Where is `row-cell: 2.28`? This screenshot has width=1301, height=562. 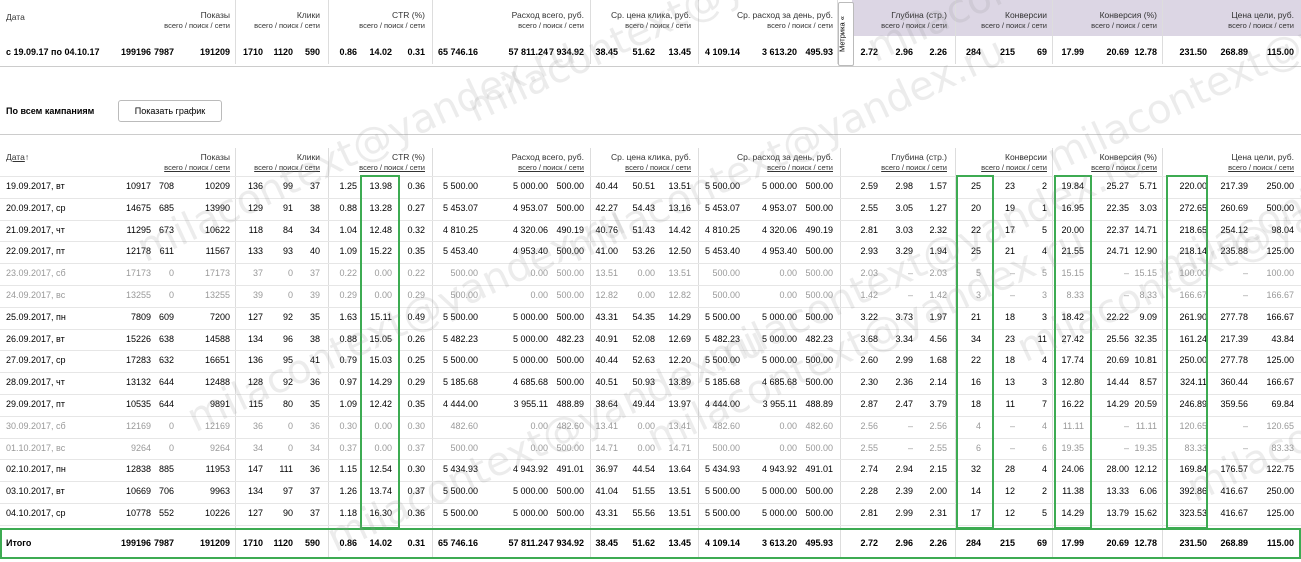 row-cell: 2.28 is located at coordinates (869, 491).